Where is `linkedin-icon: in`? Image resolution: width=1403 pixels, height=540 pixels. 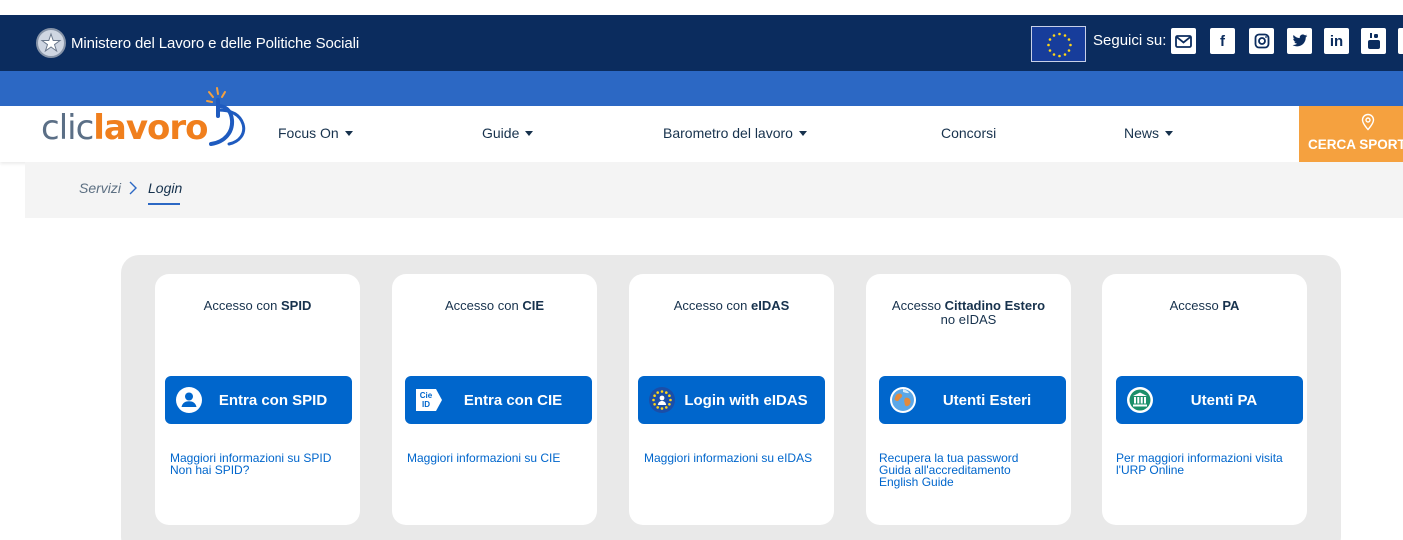 linkedin-icon: in is located at coordinates (1336, 41).